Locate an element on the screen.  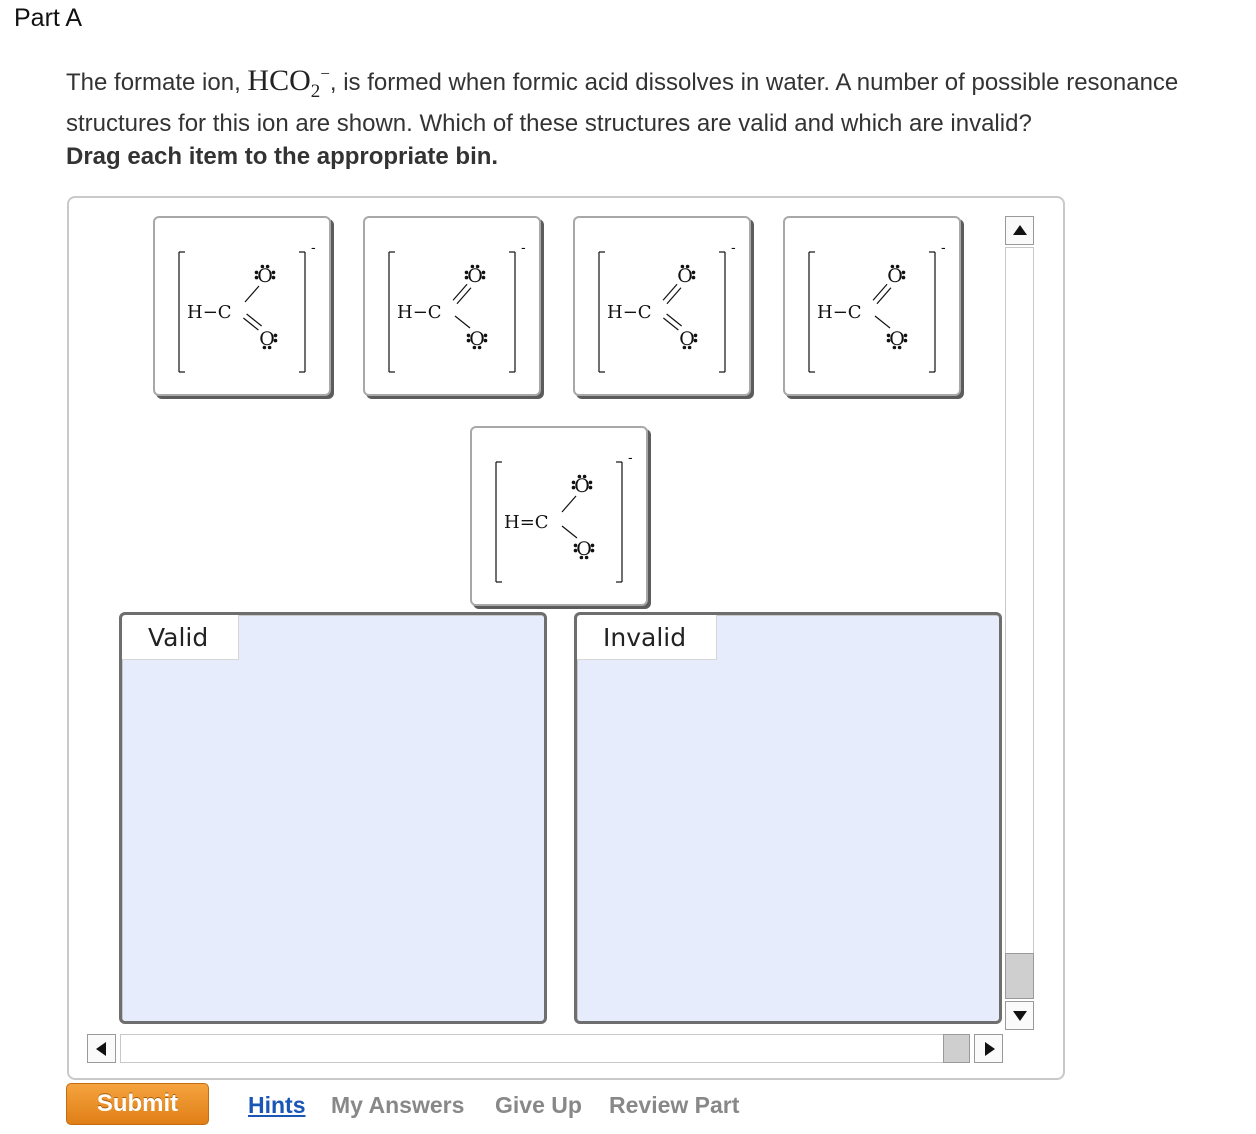
formula: HCO2− is located at coordinates (288, 83).